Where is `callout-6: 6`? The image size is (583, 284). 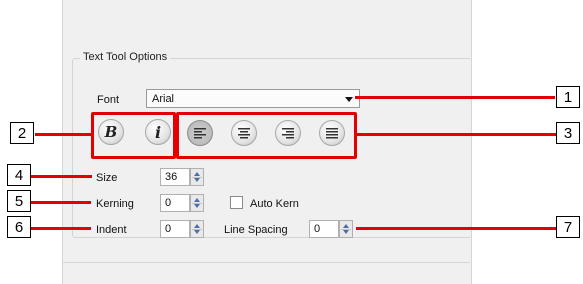 callout-6: 6 is located at coordinates (19, 227).